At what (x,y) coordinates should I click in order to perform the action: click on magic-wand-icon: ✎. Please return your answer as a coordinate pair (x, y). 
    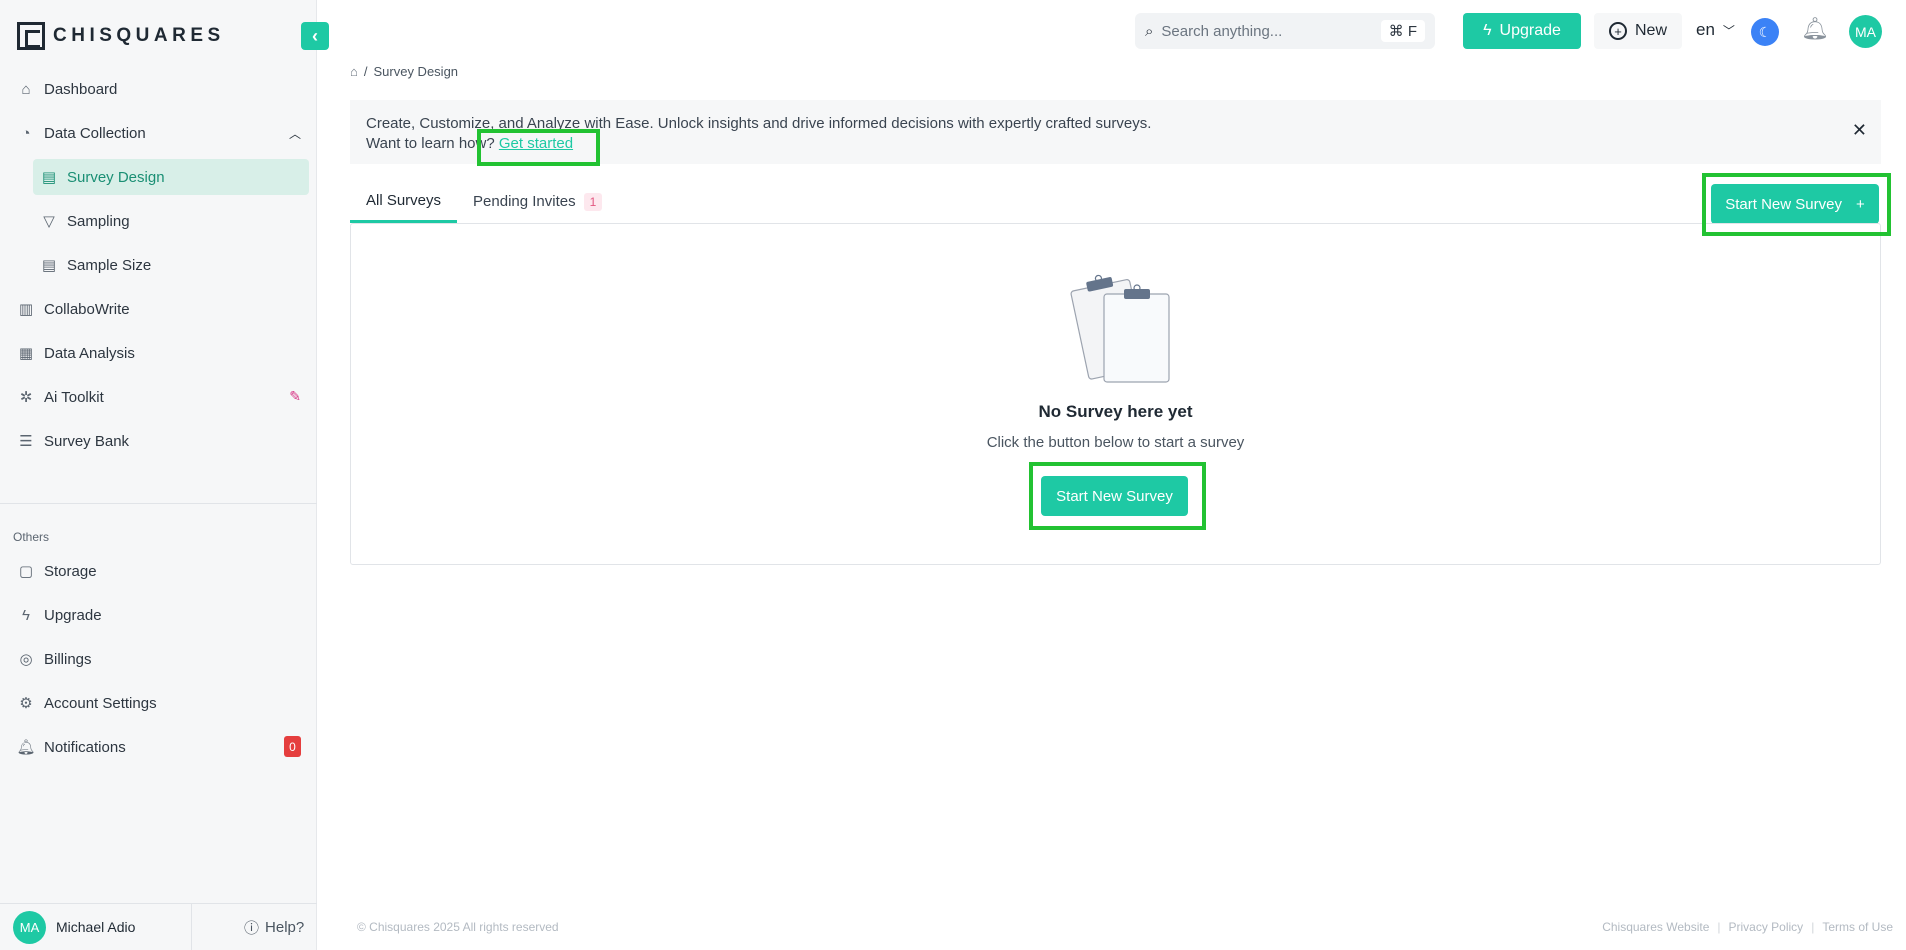
    Looking at the image, I should click on (295, 396).